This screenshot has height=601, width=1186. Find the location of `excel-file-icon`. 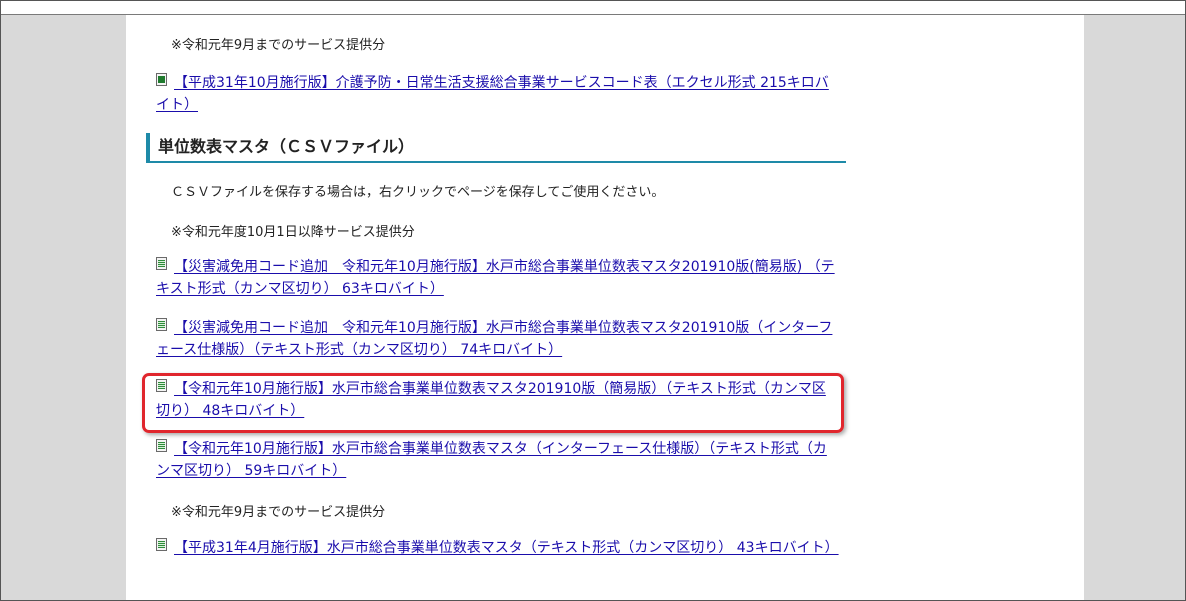

excel-file-icon is located at coordinates (161, 79).